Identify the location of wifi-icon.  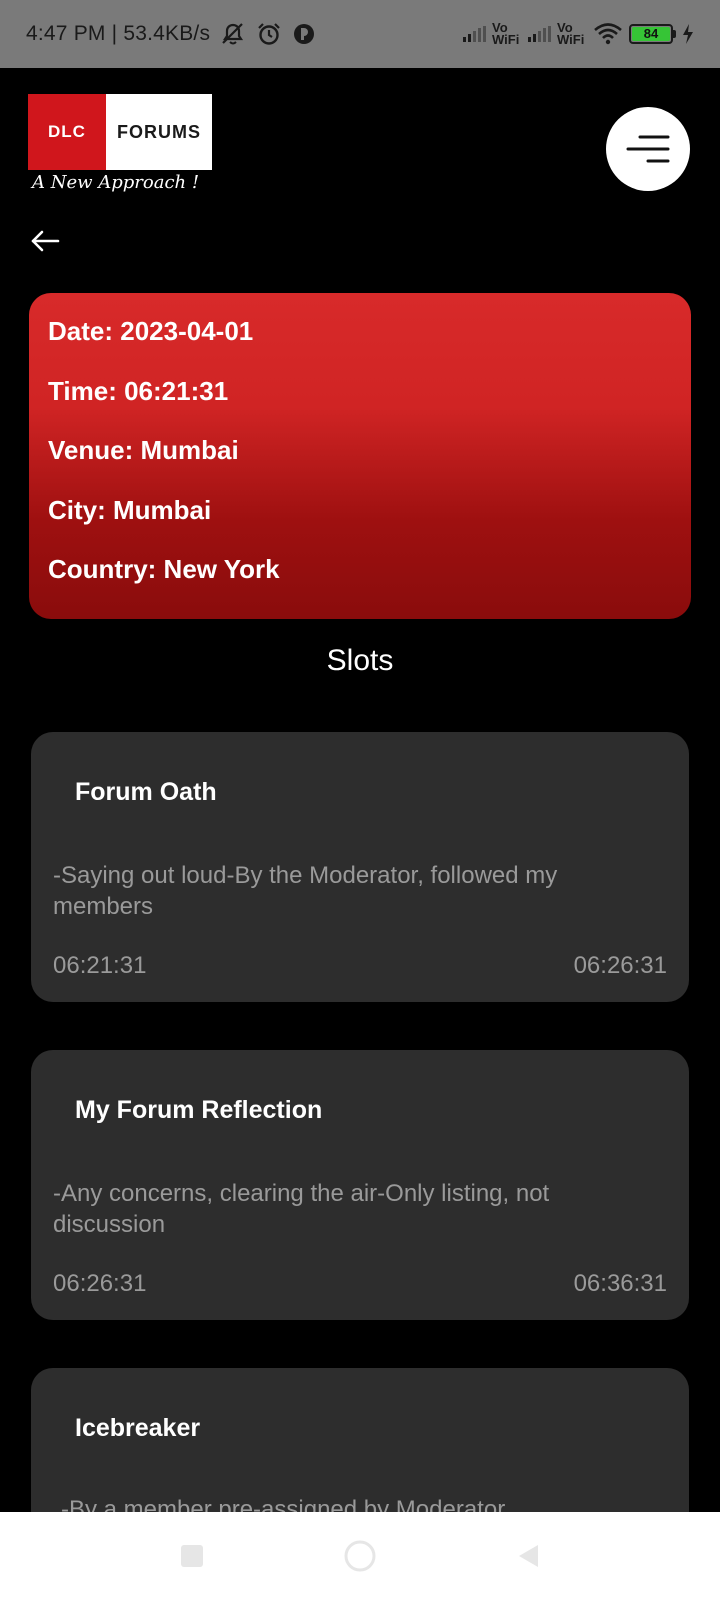
(608, 34).